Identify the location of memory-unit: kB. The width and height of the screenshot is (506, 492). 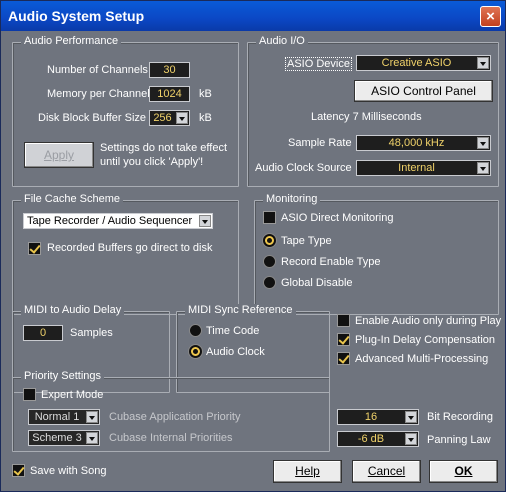
(205, 94).